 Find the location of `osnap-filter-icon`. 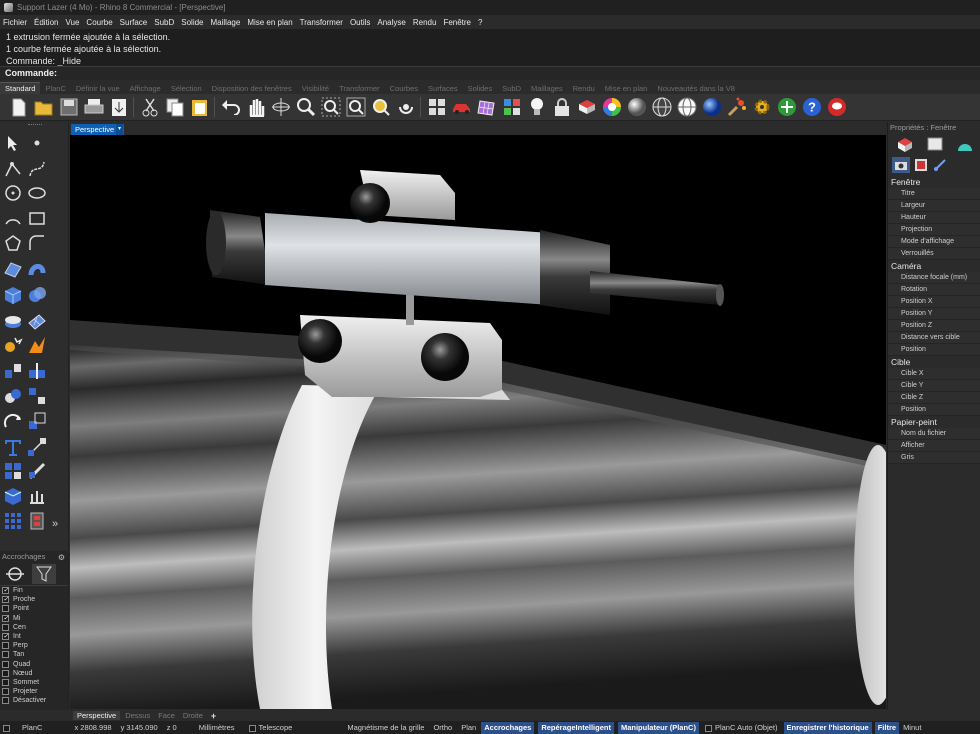

osnap-filter-icon is located at coordinates (44, 574).